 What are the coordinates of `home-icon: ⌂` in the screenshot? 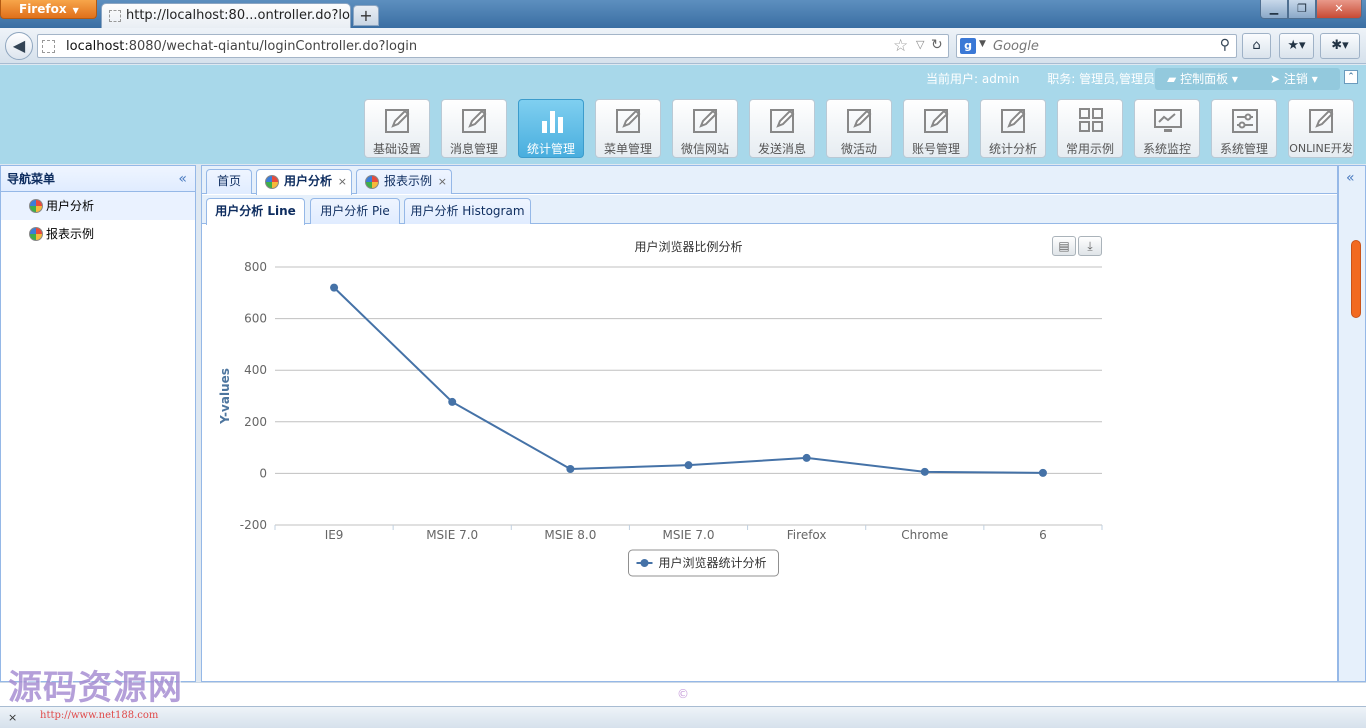 It's located at (1256, 45).